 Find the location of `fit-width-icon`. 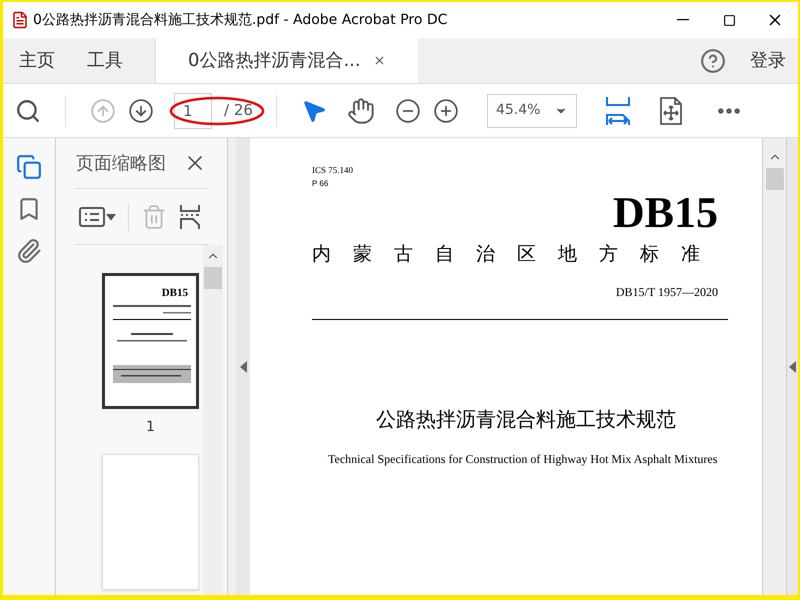

fit-width-icon is located at coordinates (618, 110).